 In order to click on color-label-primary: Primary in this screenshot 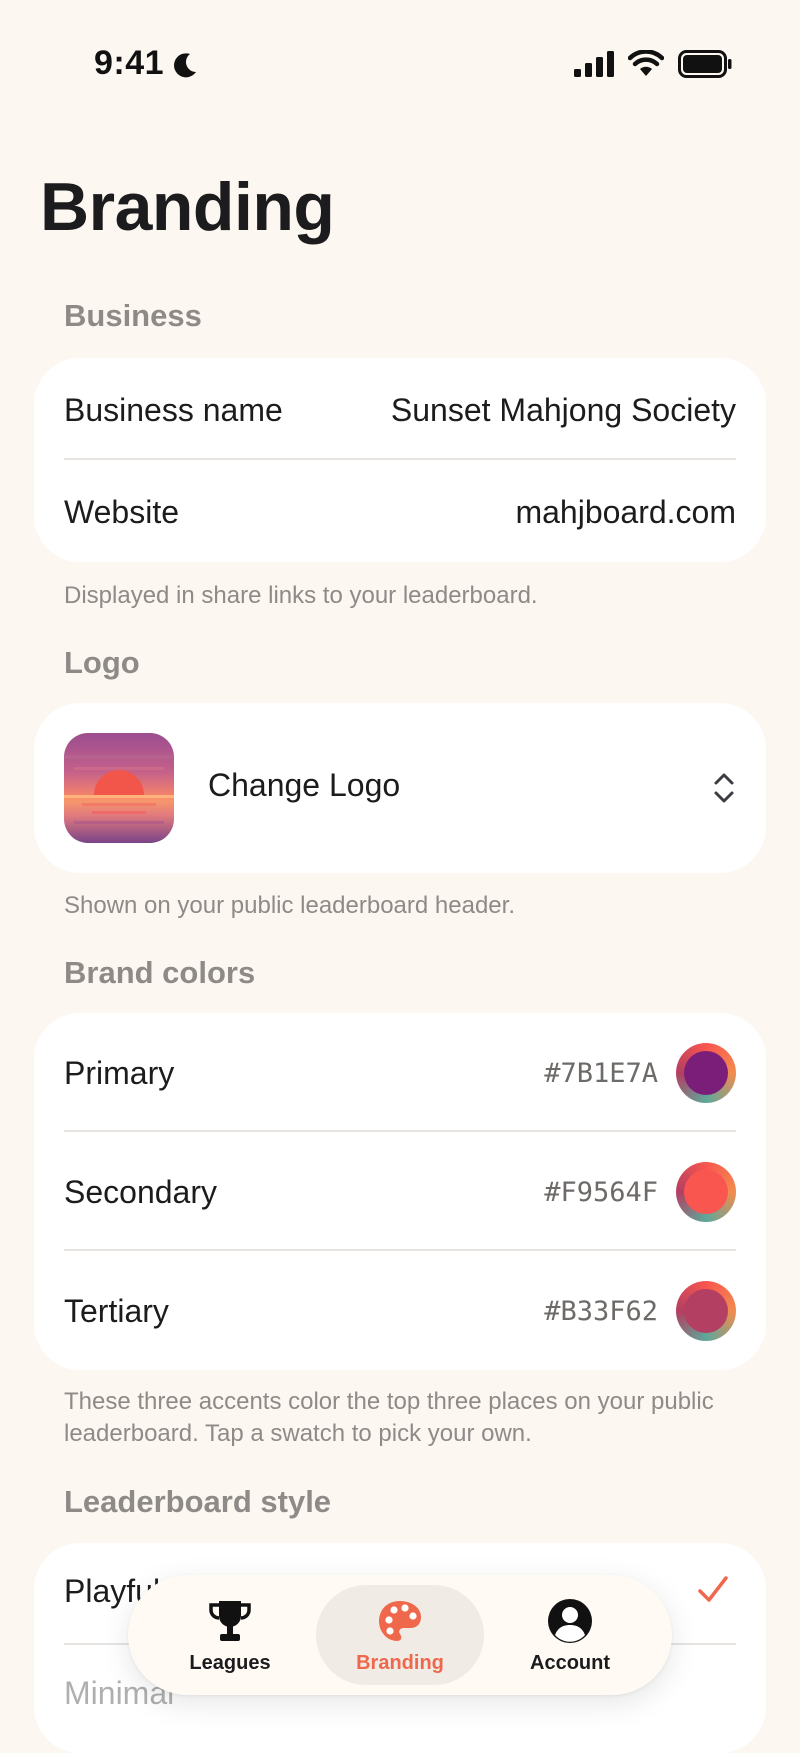, I will do `click(119, 1072)`.